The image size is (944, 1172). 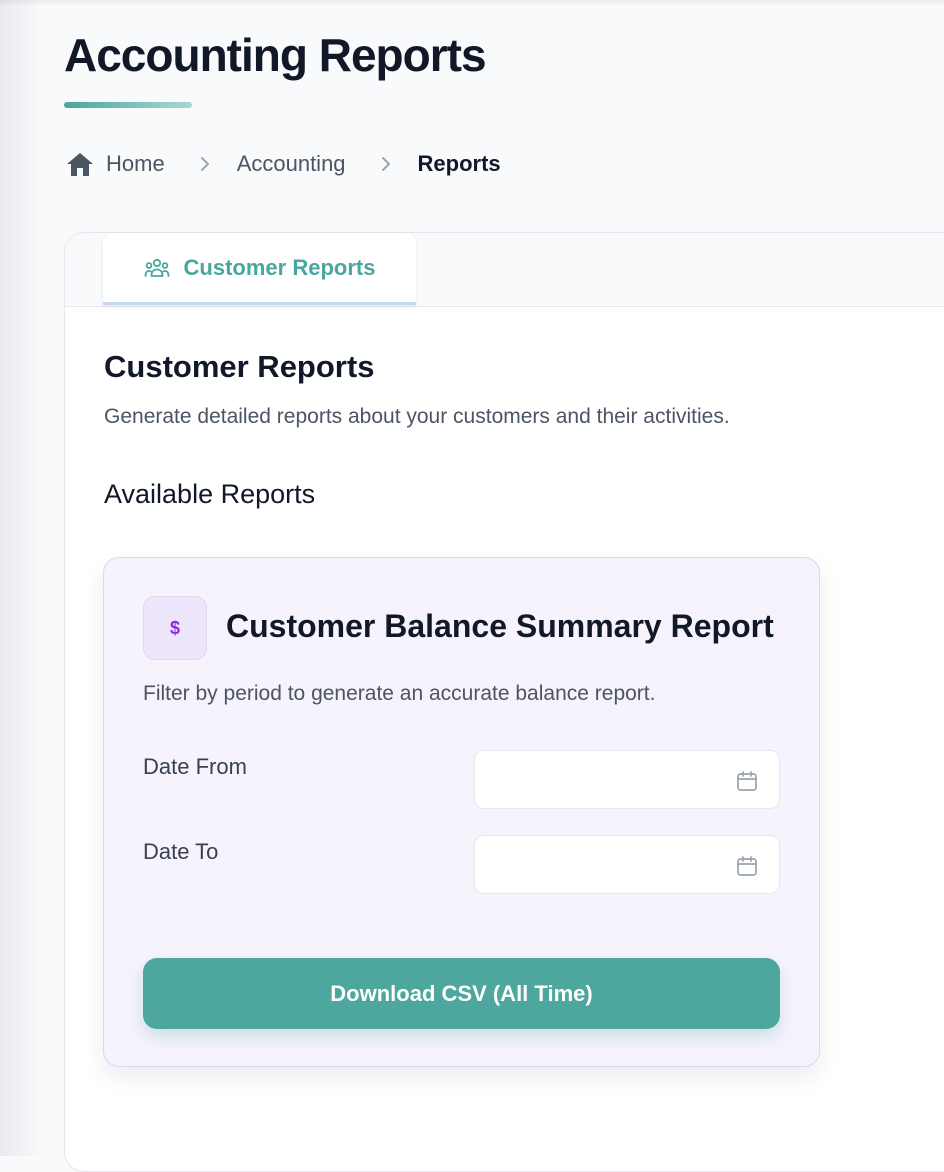 I want to click on date-to-input, so click(x=627, y=864).